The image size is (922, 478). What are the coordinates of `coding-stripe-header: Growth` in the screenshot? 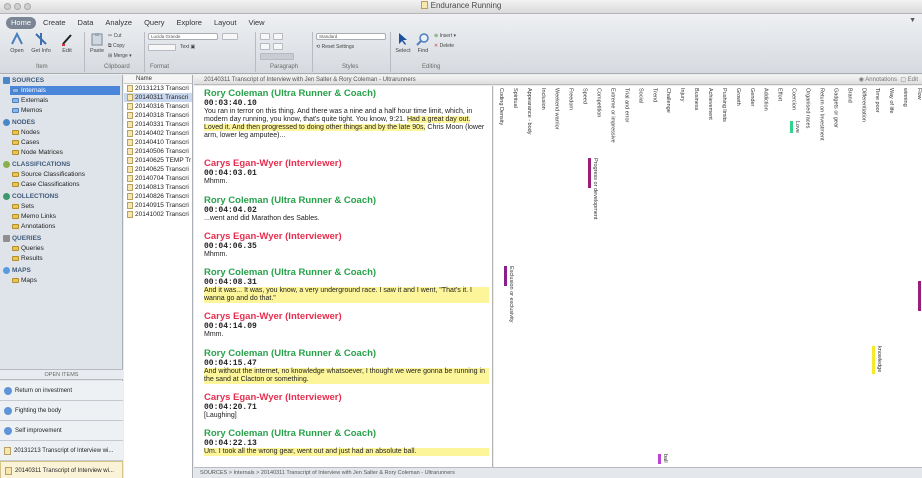 It's located at (738, 118).